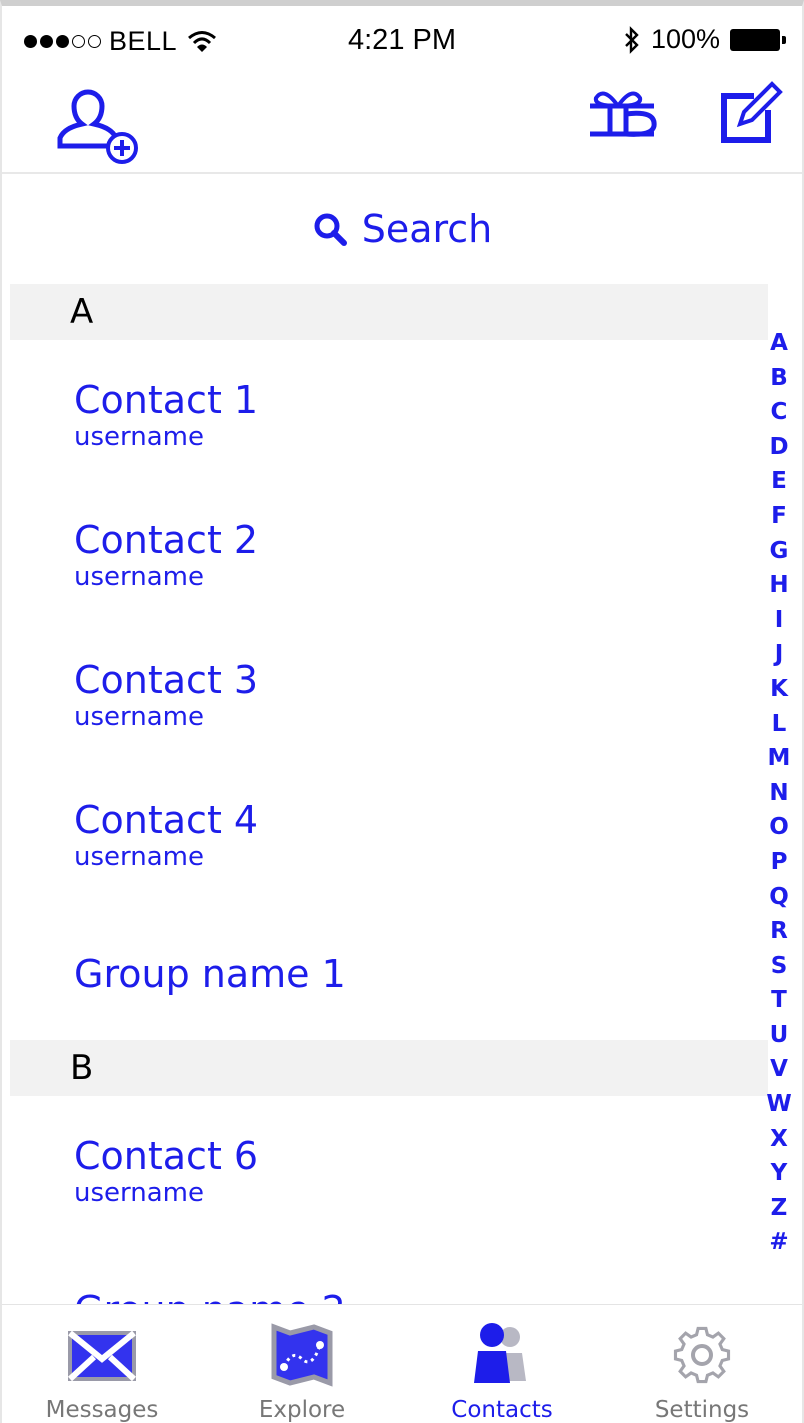 The image size is (804, 1423). I want to click on envelope-icon, so click(102, 1356).